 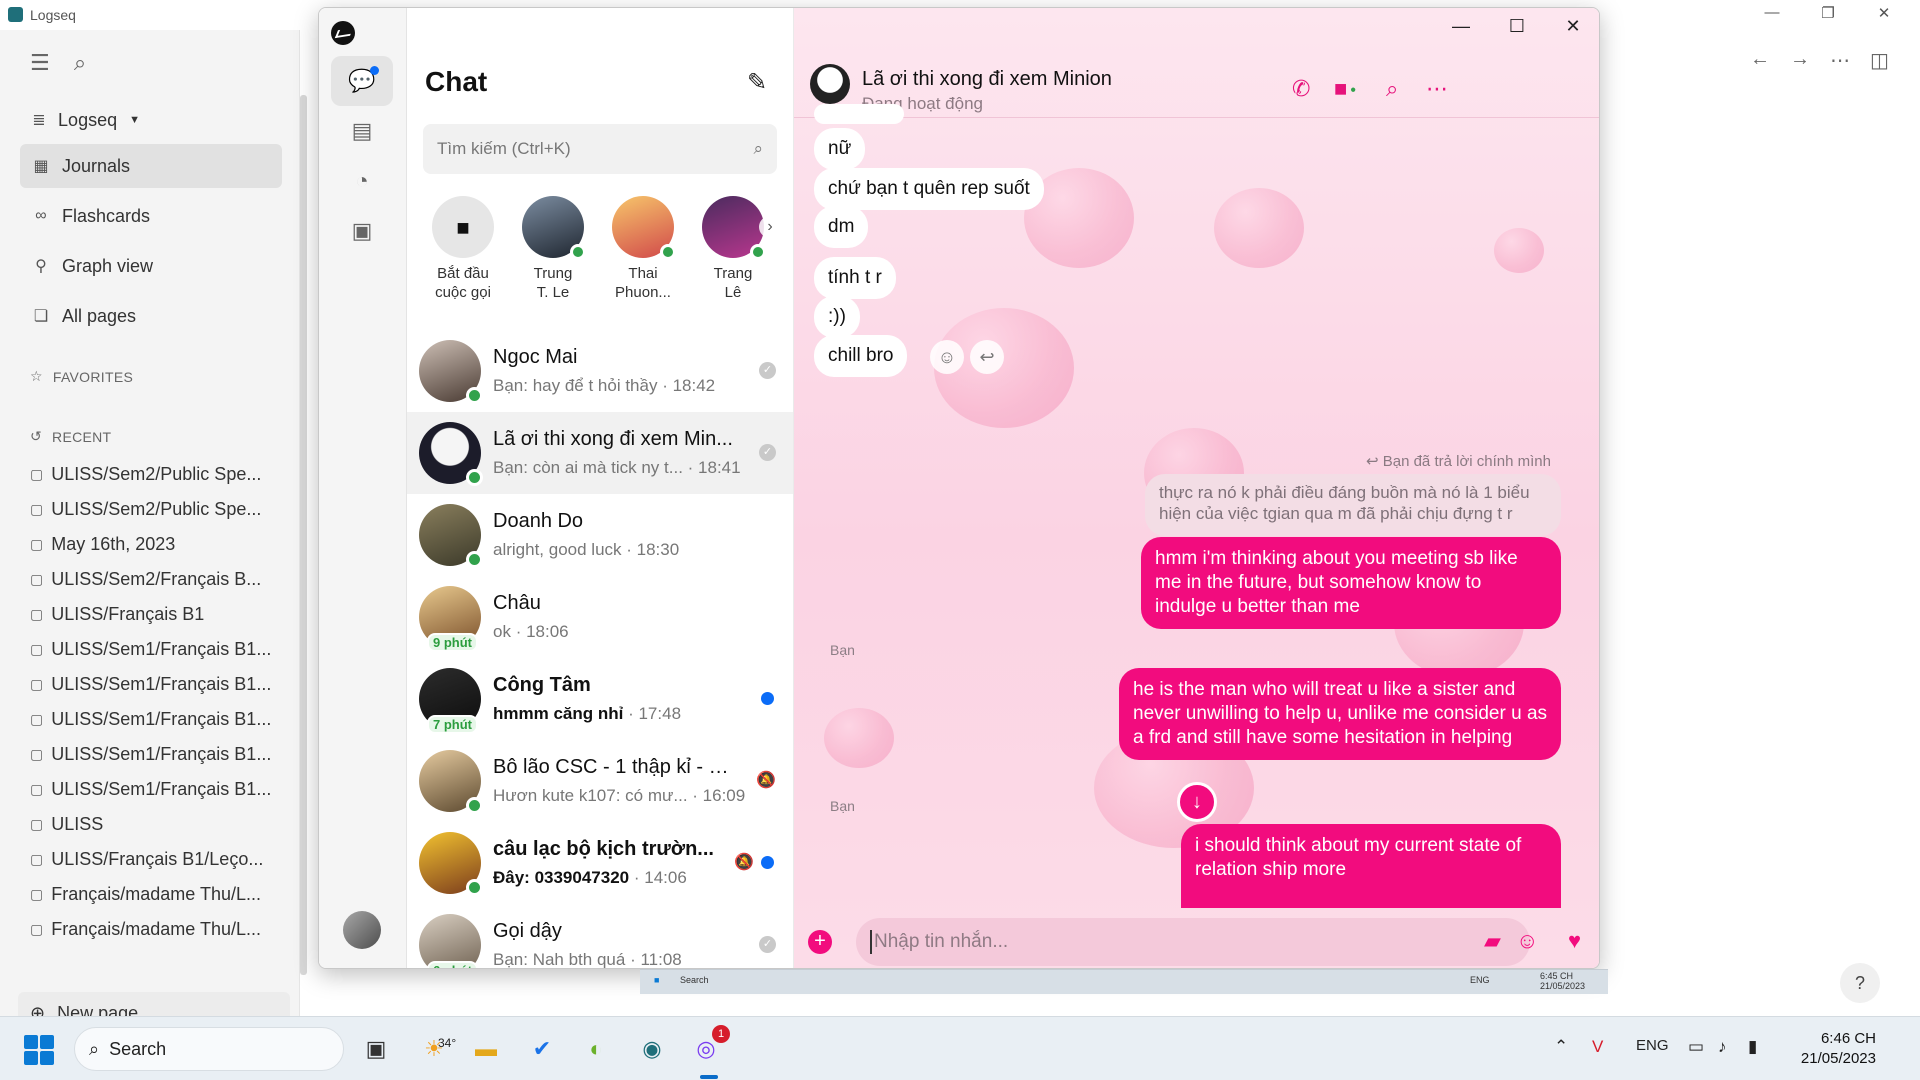 What do you see at coordinates (152, 544) in the screenshot?
I see `recent-item: ▢ May 16th, 2023` at bounding box center [152, 544].